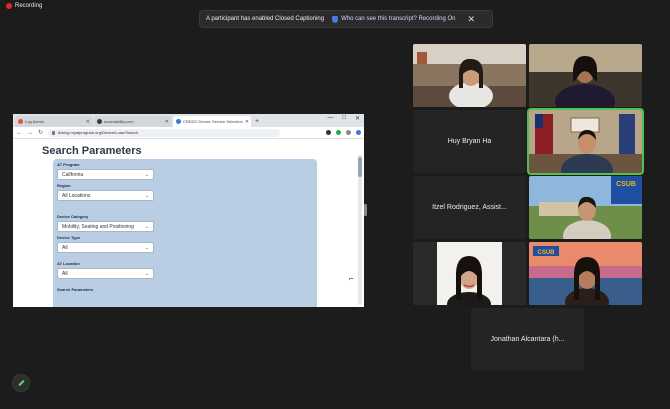  What do you see at coordinates (105, 273) in the screenshot?
I see `at-location-select: All ⌄` at bounding box center [105, 273].